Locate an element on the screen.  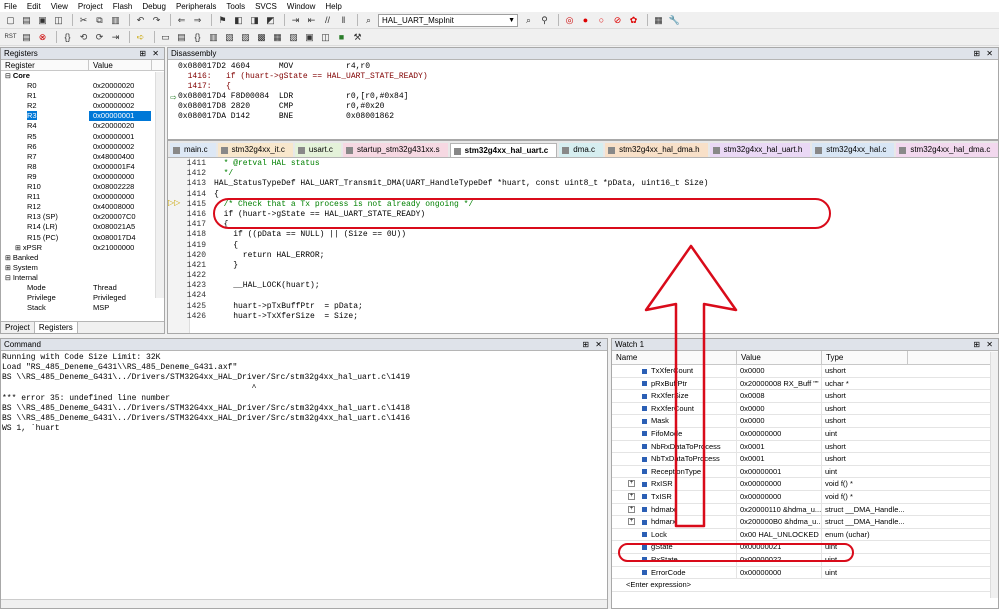
undo-icon: ↶ is located at coordinates (140, 20).